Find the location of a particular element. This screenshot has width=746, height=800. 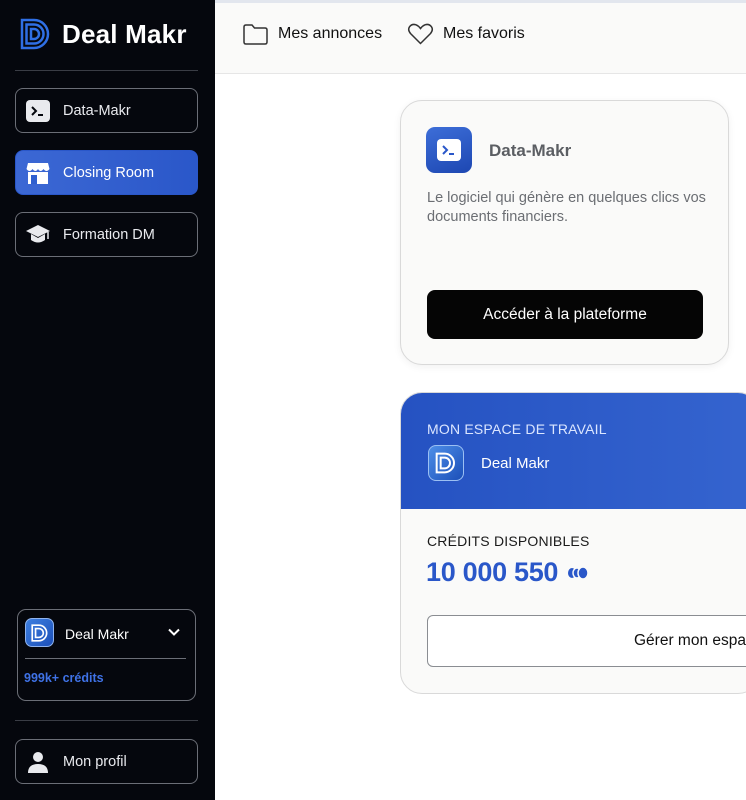

sidebar-item-closing-room: Closing Room is located at coordinates (106, 172).